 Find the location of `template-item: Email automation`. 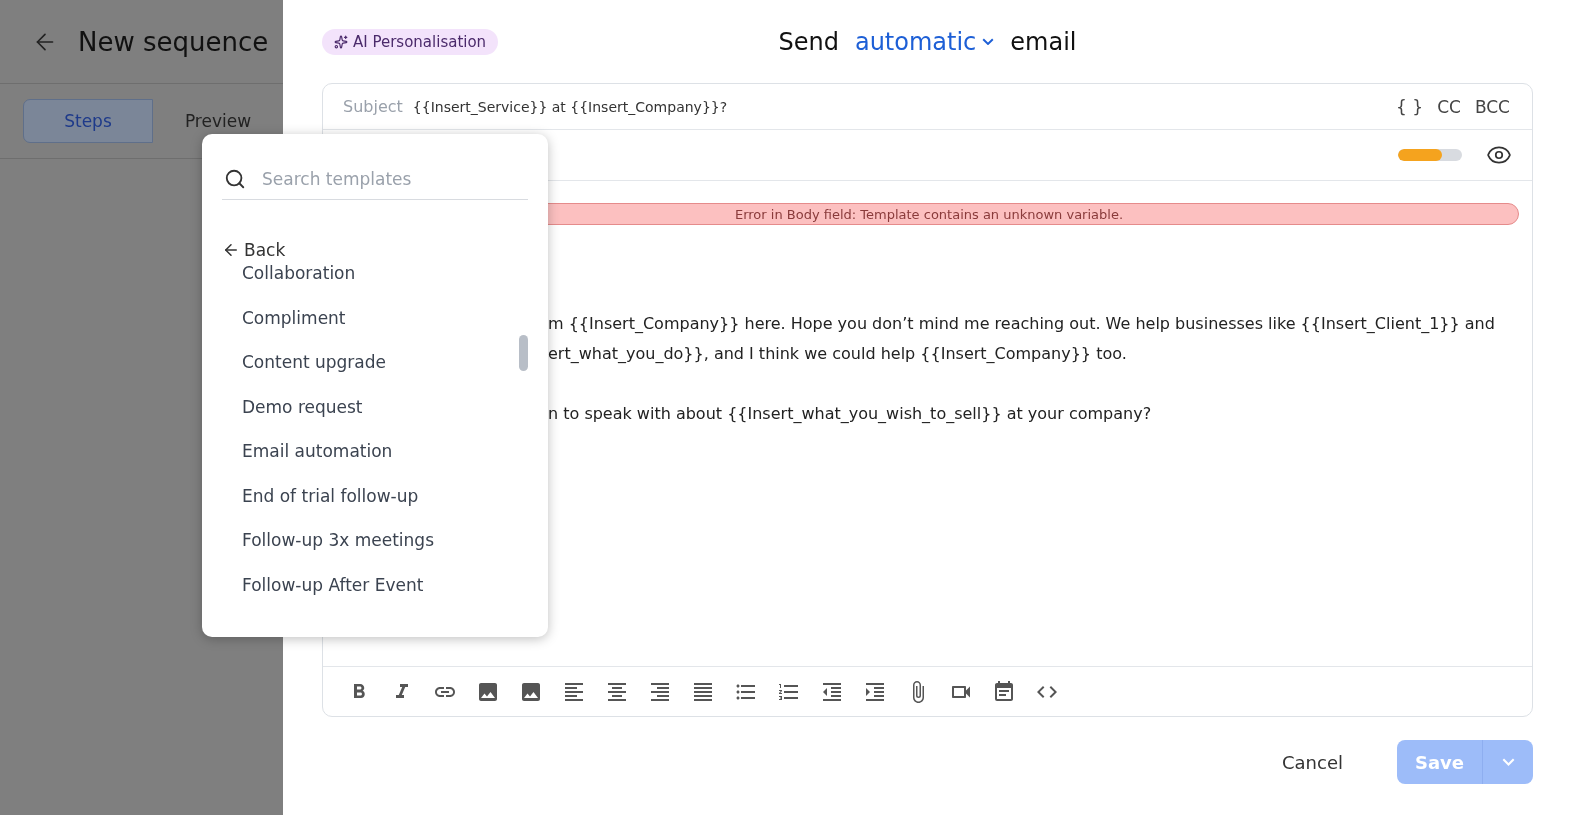

template-item: Email automation is located at coordinates (385, 462).